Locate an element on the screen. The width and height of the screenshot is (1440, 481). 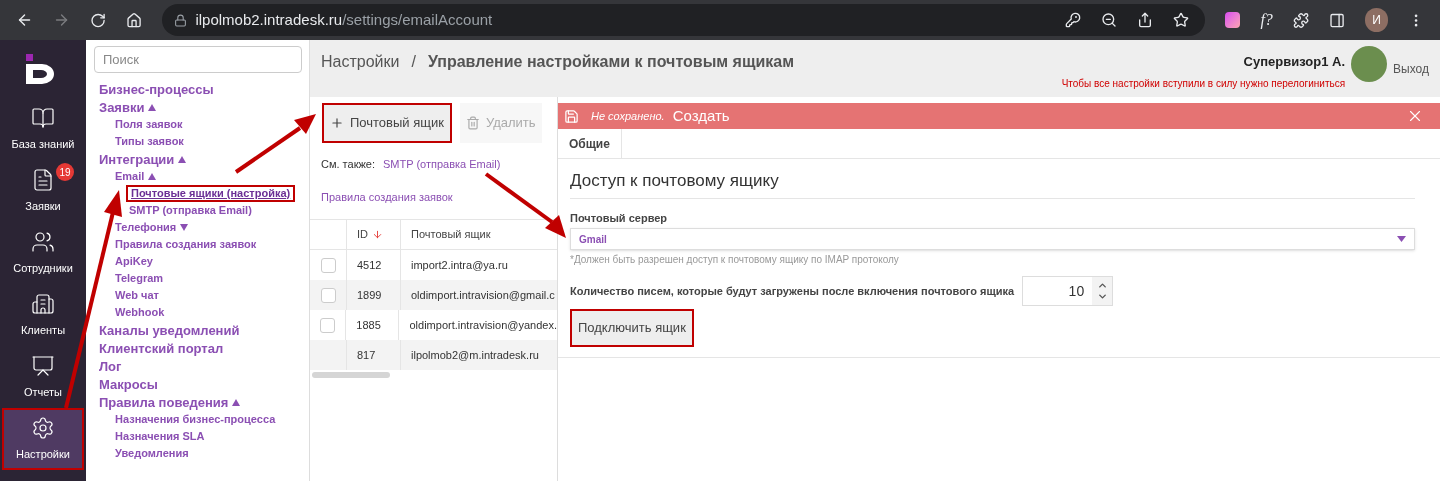
unsaved-status: Не сохранено. is located at coordinates (628, 116).